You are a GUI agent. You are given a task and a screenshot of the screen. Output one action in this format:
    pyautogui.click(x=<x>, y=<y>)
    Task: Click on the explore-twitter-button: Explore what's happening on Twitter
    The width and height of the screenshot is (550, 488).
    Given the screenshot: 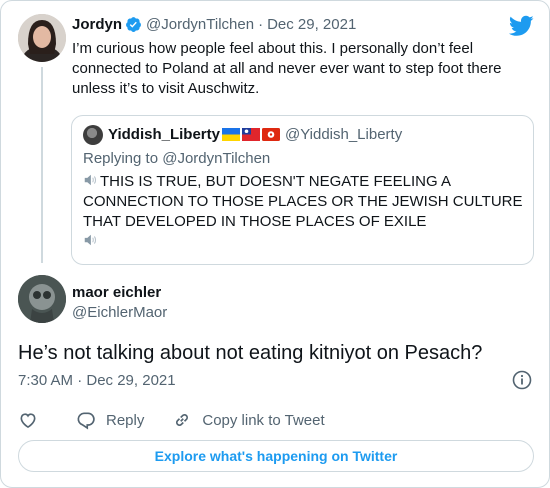 What is the action you would take?
    pyautogui.click(x=276, y=456)
    